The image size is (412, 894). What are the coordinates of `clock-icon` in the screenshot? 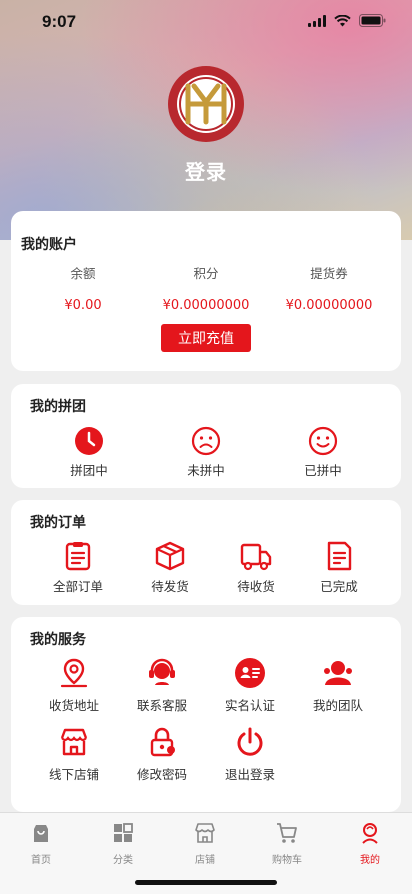 It's located at (89, 441).